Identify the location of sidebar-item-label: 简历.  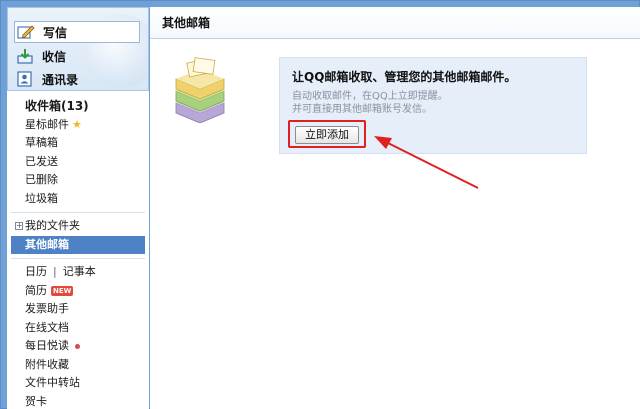
(36, 290).